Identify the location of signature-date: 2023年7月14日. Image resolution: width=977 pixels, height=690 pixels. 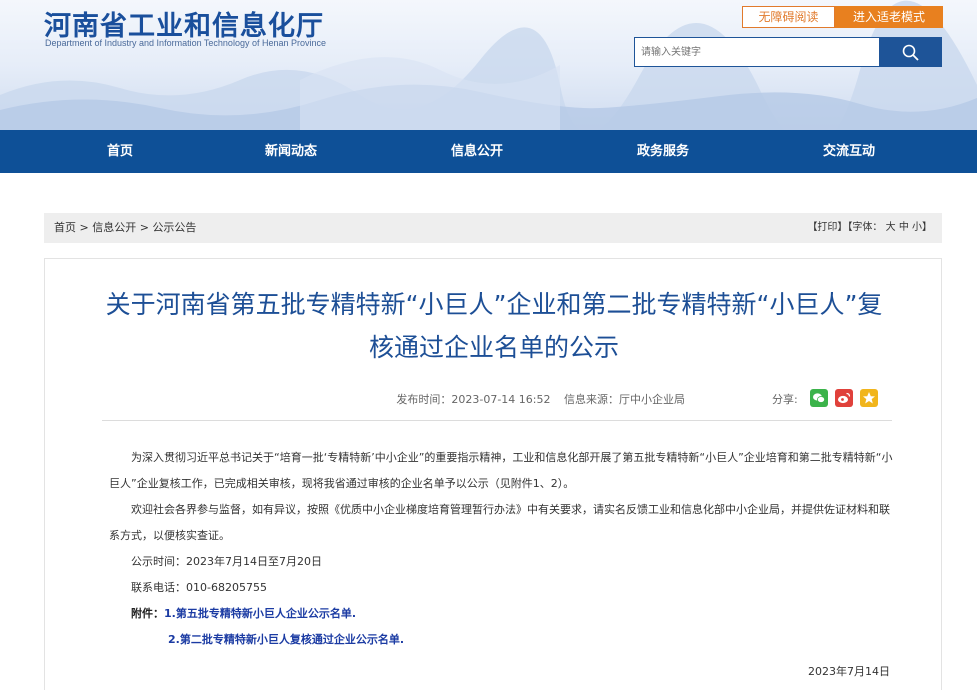
(849, 671).